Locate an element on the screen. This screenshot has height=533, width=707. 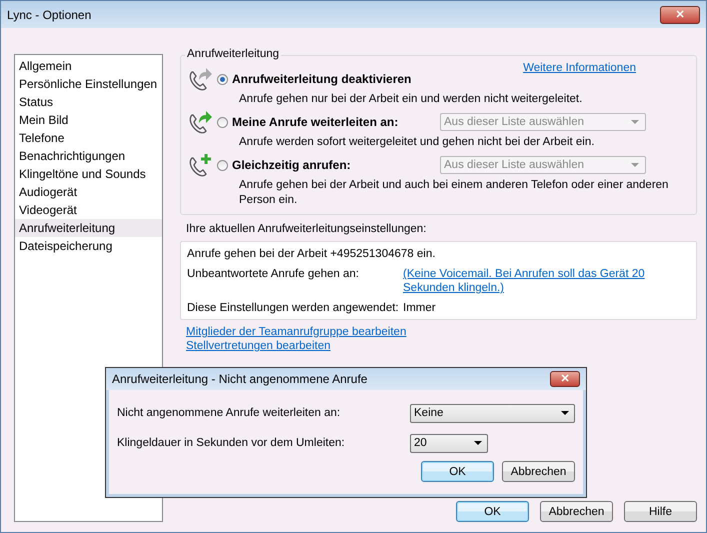
category-item: Klingeltöne und Sounds is located at coordinates (88, 174).